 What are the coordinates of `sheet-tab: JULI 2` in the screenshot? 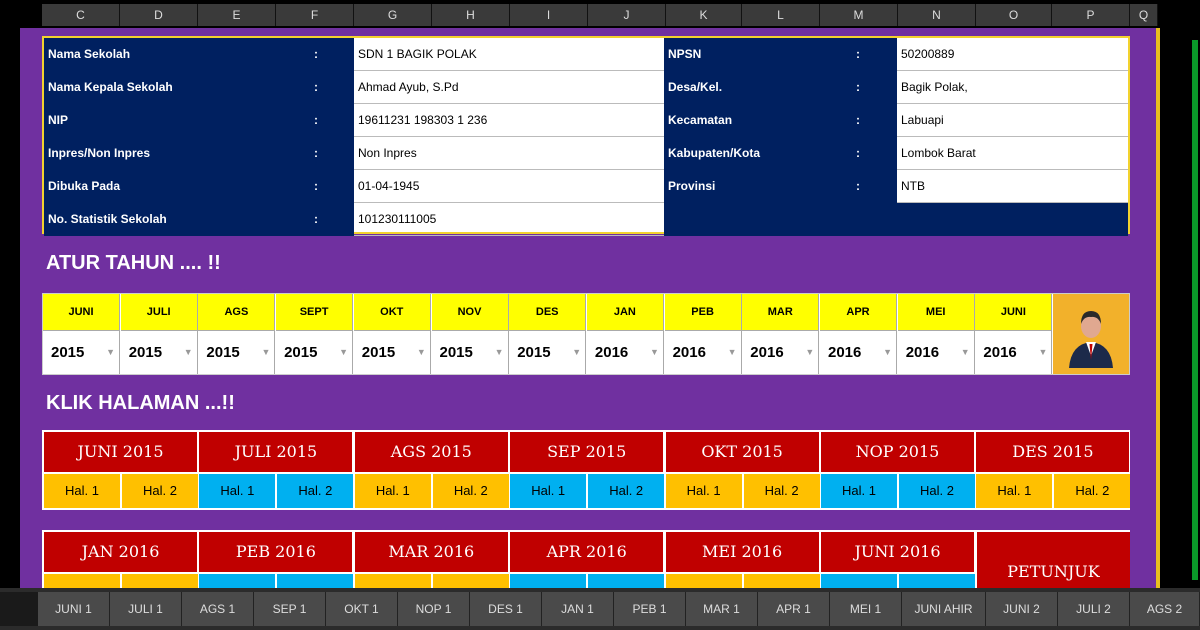 It's located at (1094, 609).